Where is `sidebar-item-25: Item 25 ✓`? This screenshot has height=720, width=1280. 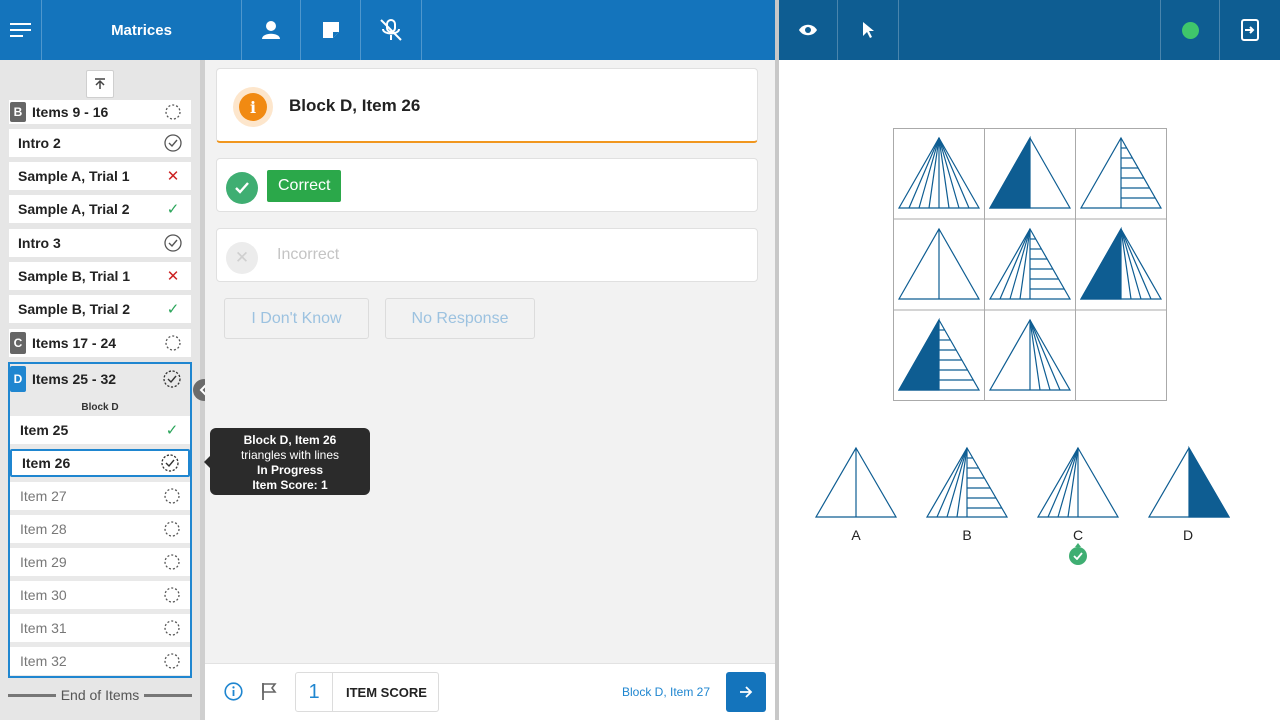
sidebar-item-25: Item 25 ✓ is located at coordinates (100, 430).